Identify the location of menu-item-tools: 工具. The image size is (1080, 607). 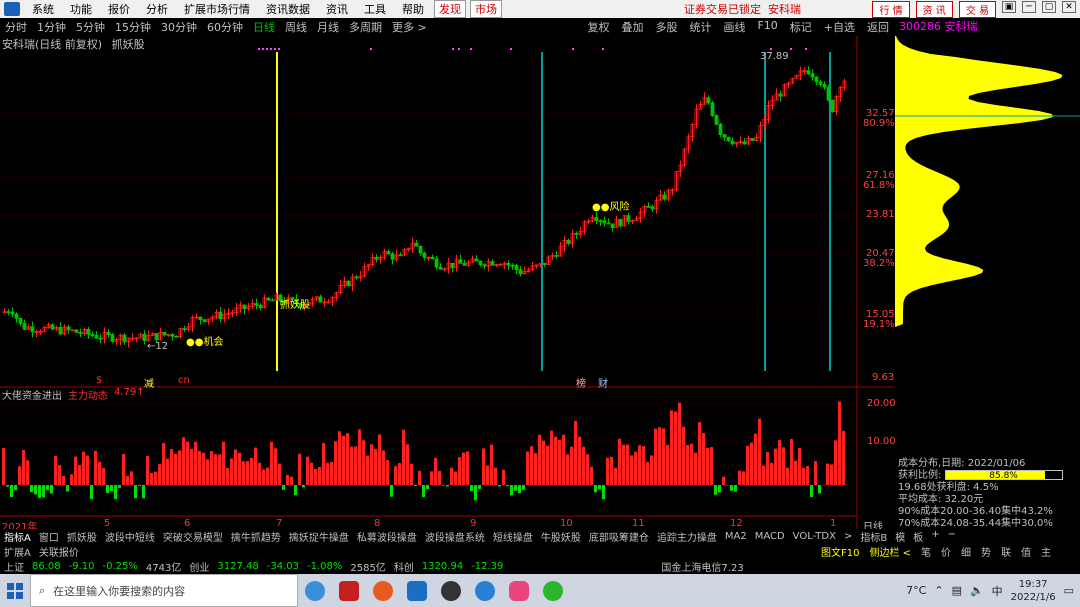
(375, 9).